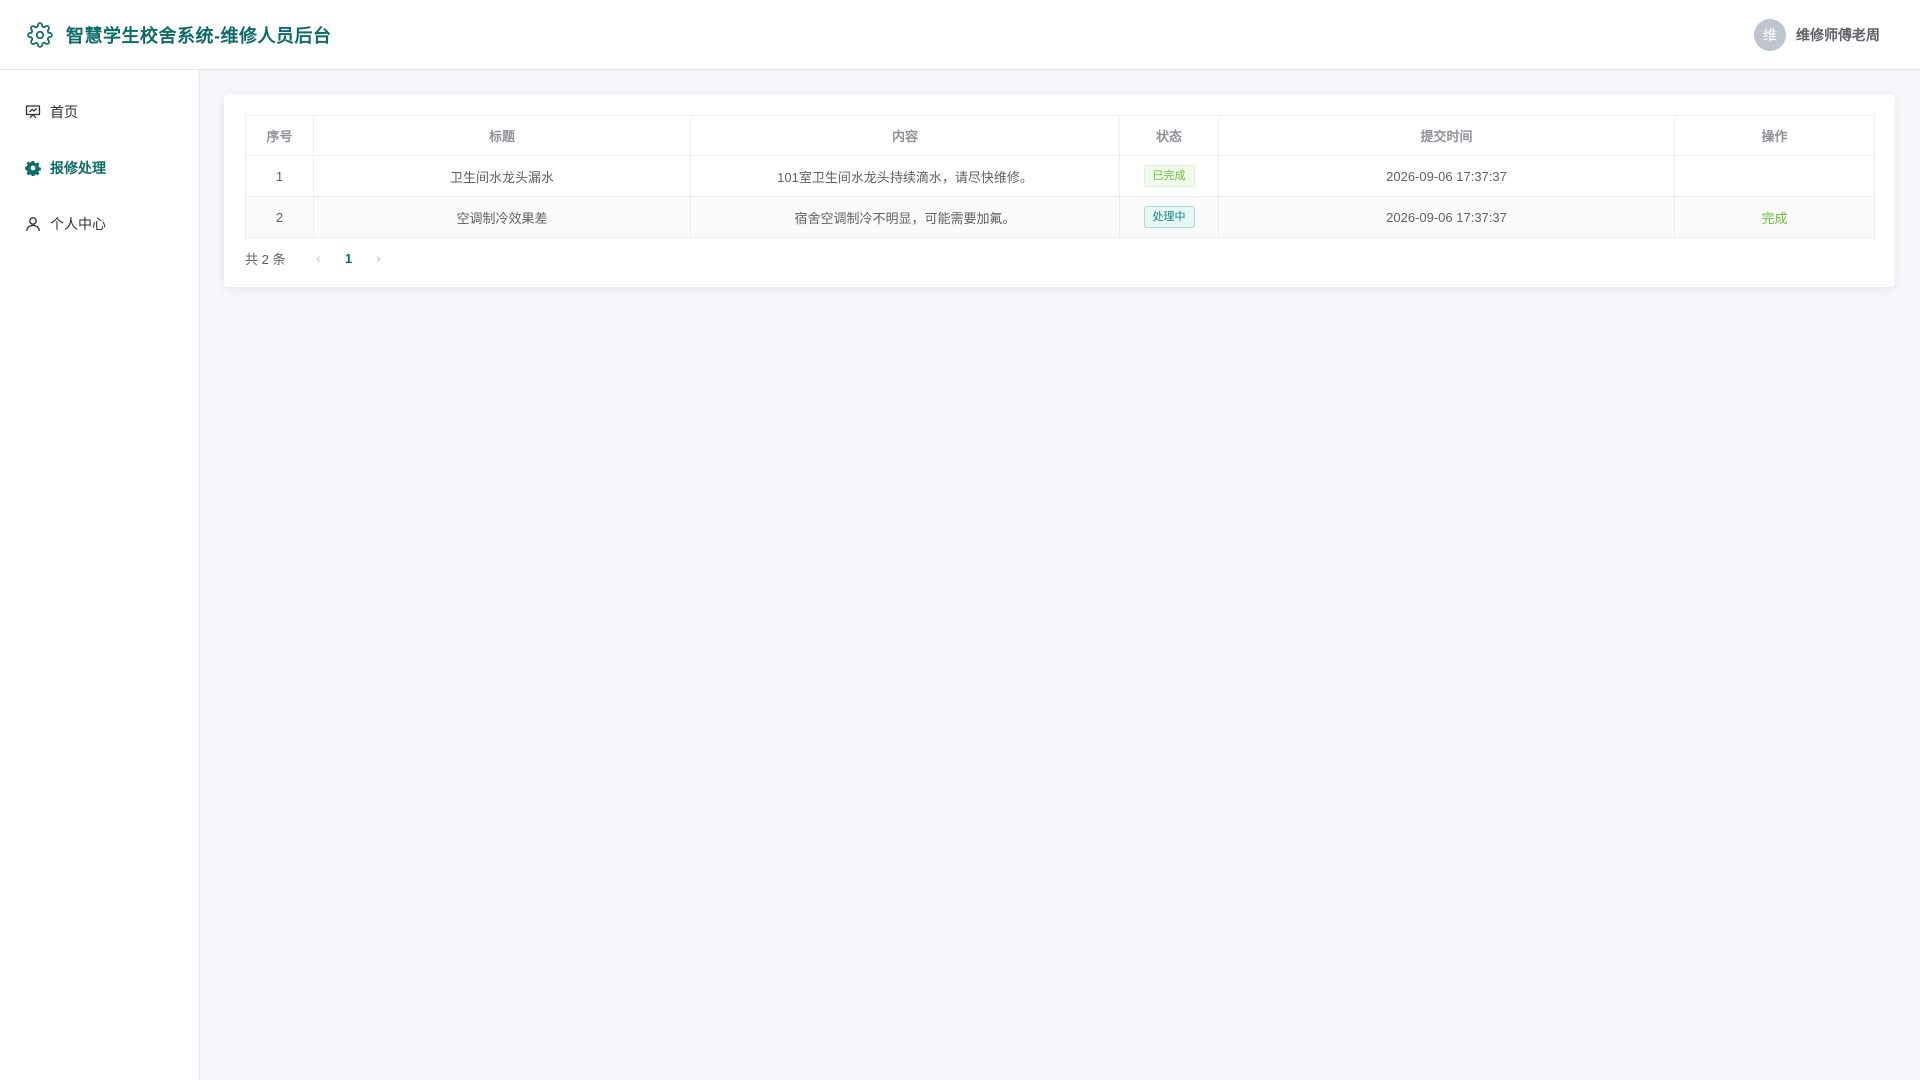  Describe the element at coordinates (1774, 176) in the screenshot. I see `cell-action` at that location.